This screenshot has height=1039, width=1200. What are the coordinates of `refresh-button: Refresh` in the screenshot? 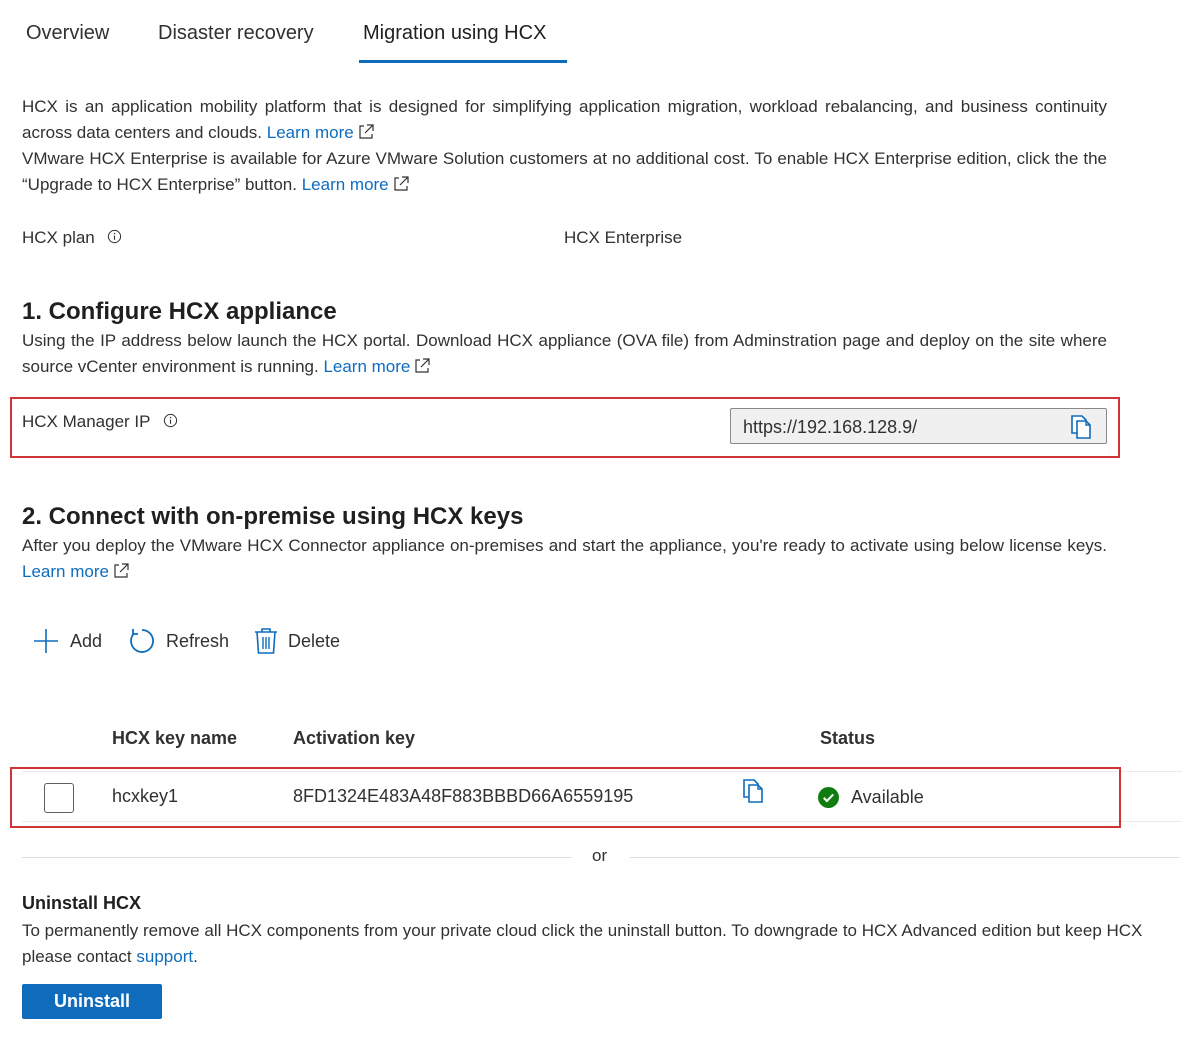 It's located at (178, 641).